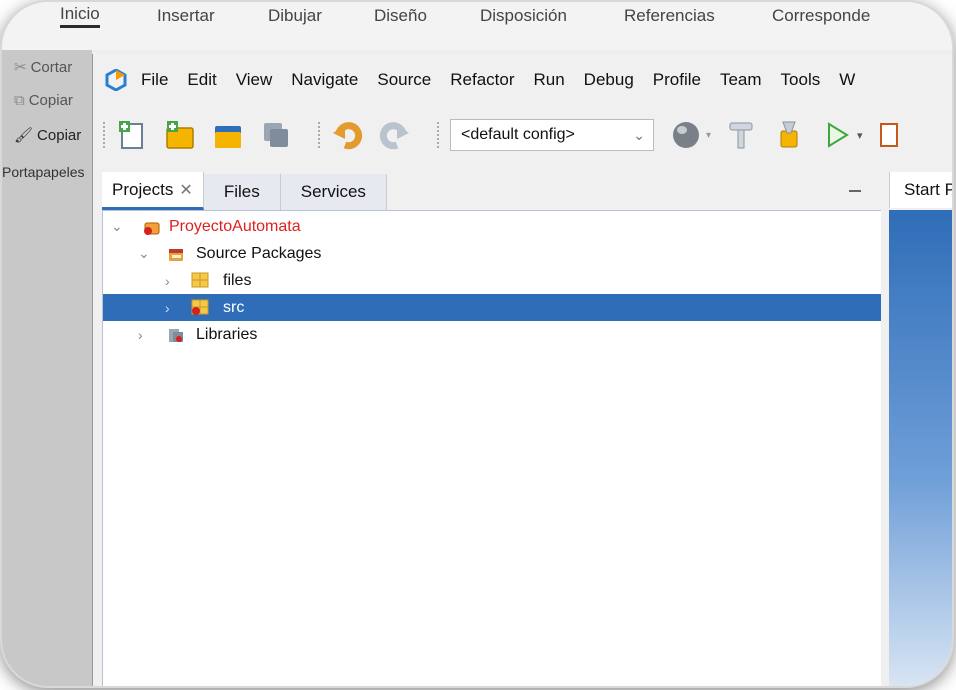 The height and width of the screenshot is (690, 956). What do you see at coordinates (259, 253) in the screenshot?
I see `source-packages-label: Source Packages` at bounding box center [259, 253].